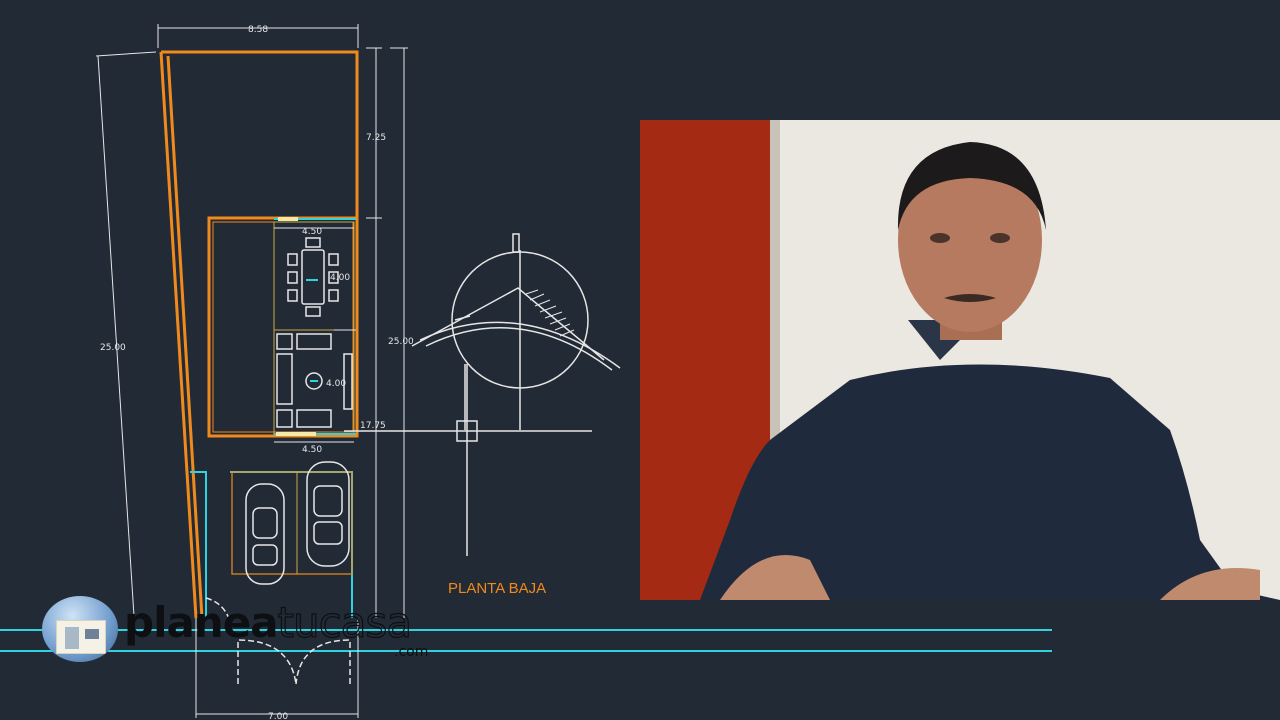 This screenshot has height=720, width=1280. I want to click on dim-right-length: 25.00, so click(401, 342).